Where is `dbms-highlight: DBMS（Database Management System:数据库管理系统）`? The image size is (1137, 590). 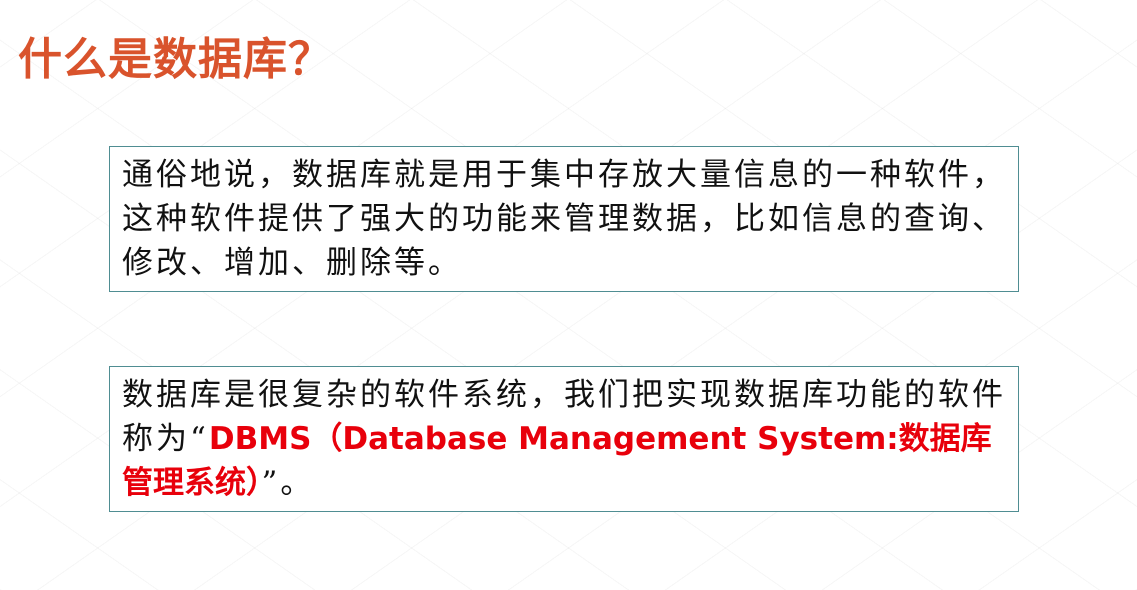
dbms-highlight: DBMS（Database Management System:数据库管理系统） is located at coordinates (557, 461).